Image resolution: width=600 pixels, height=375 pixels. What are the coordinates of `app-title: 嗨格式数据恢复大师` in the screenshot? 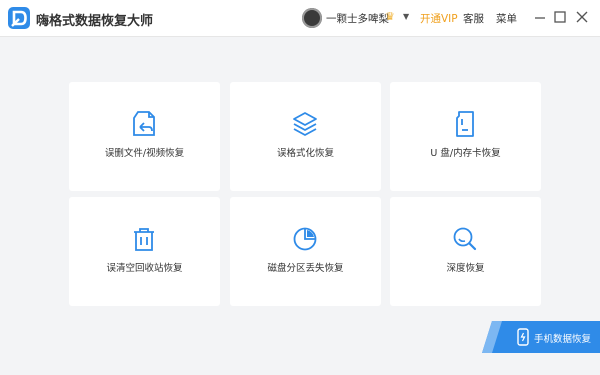 It's located at (95, 21).